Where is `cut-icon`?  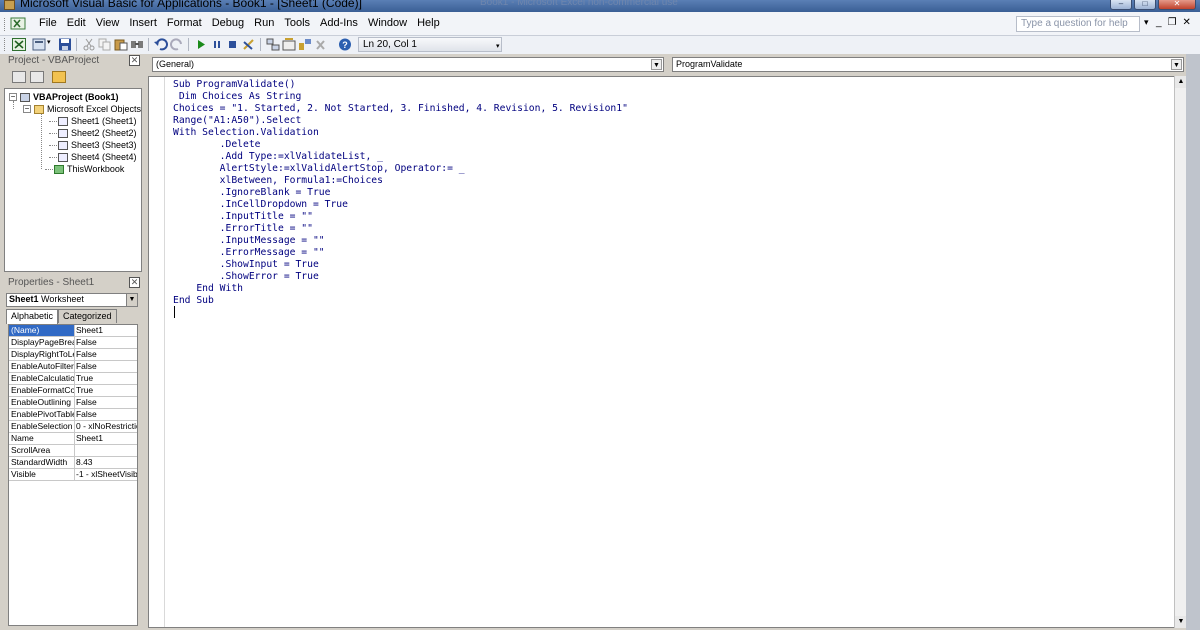
cut-icon is located at coordinates (89, 44).